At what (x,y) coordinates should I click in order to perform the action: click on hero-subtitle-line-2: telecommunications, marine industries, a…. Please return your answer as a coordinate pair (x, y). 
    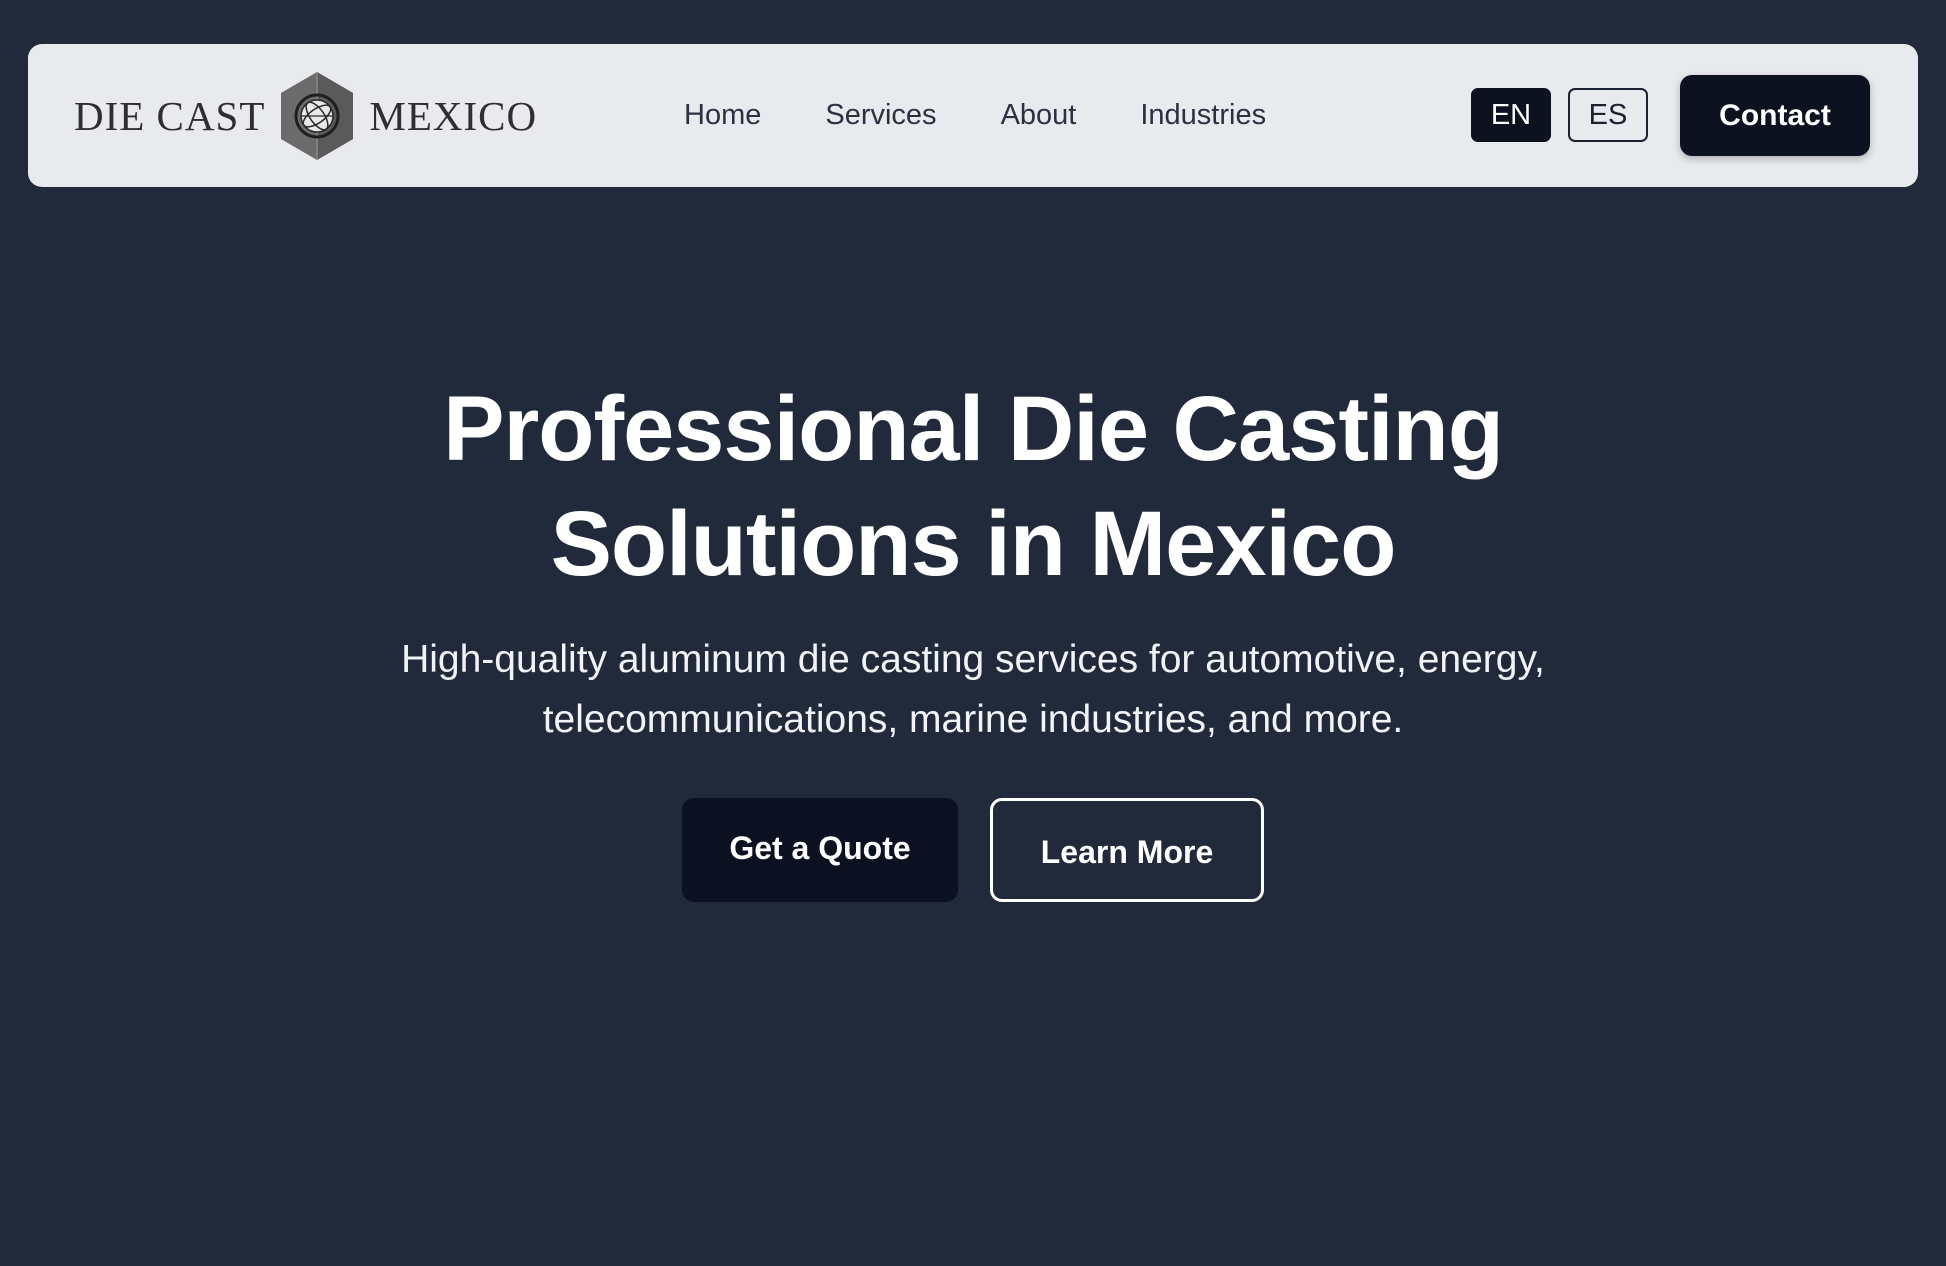
    Looking at the image, I should click on (973, 719).